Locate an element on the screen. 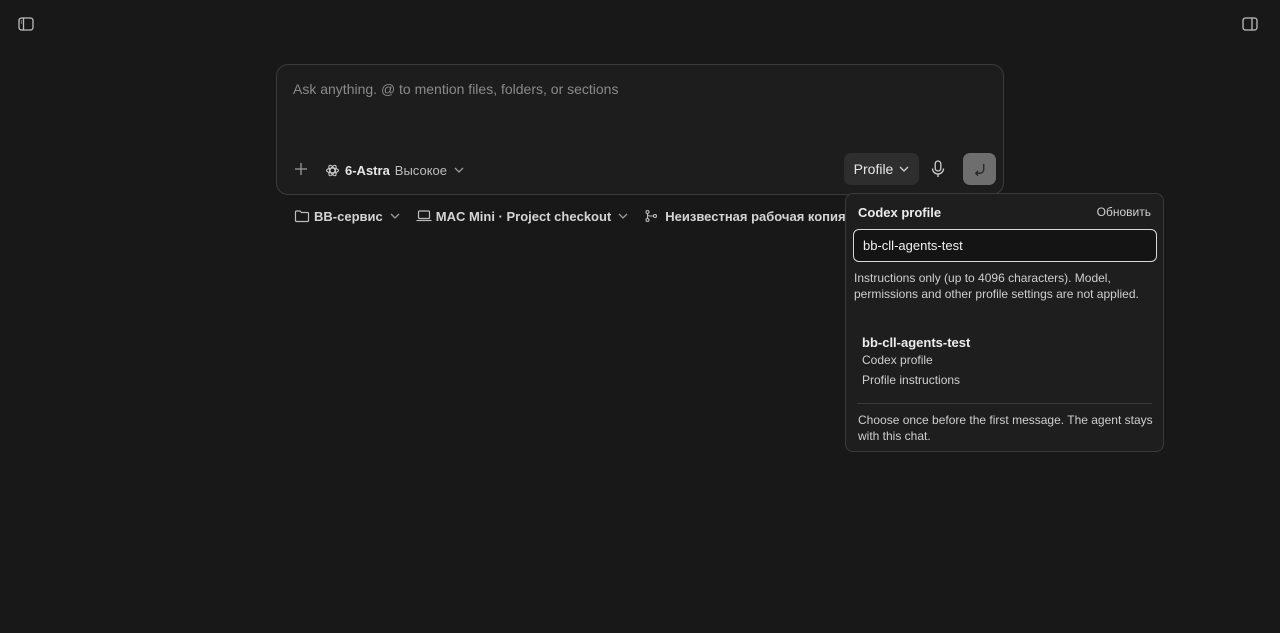  toggle-sidebar-button is located at coordinates (26, 24).